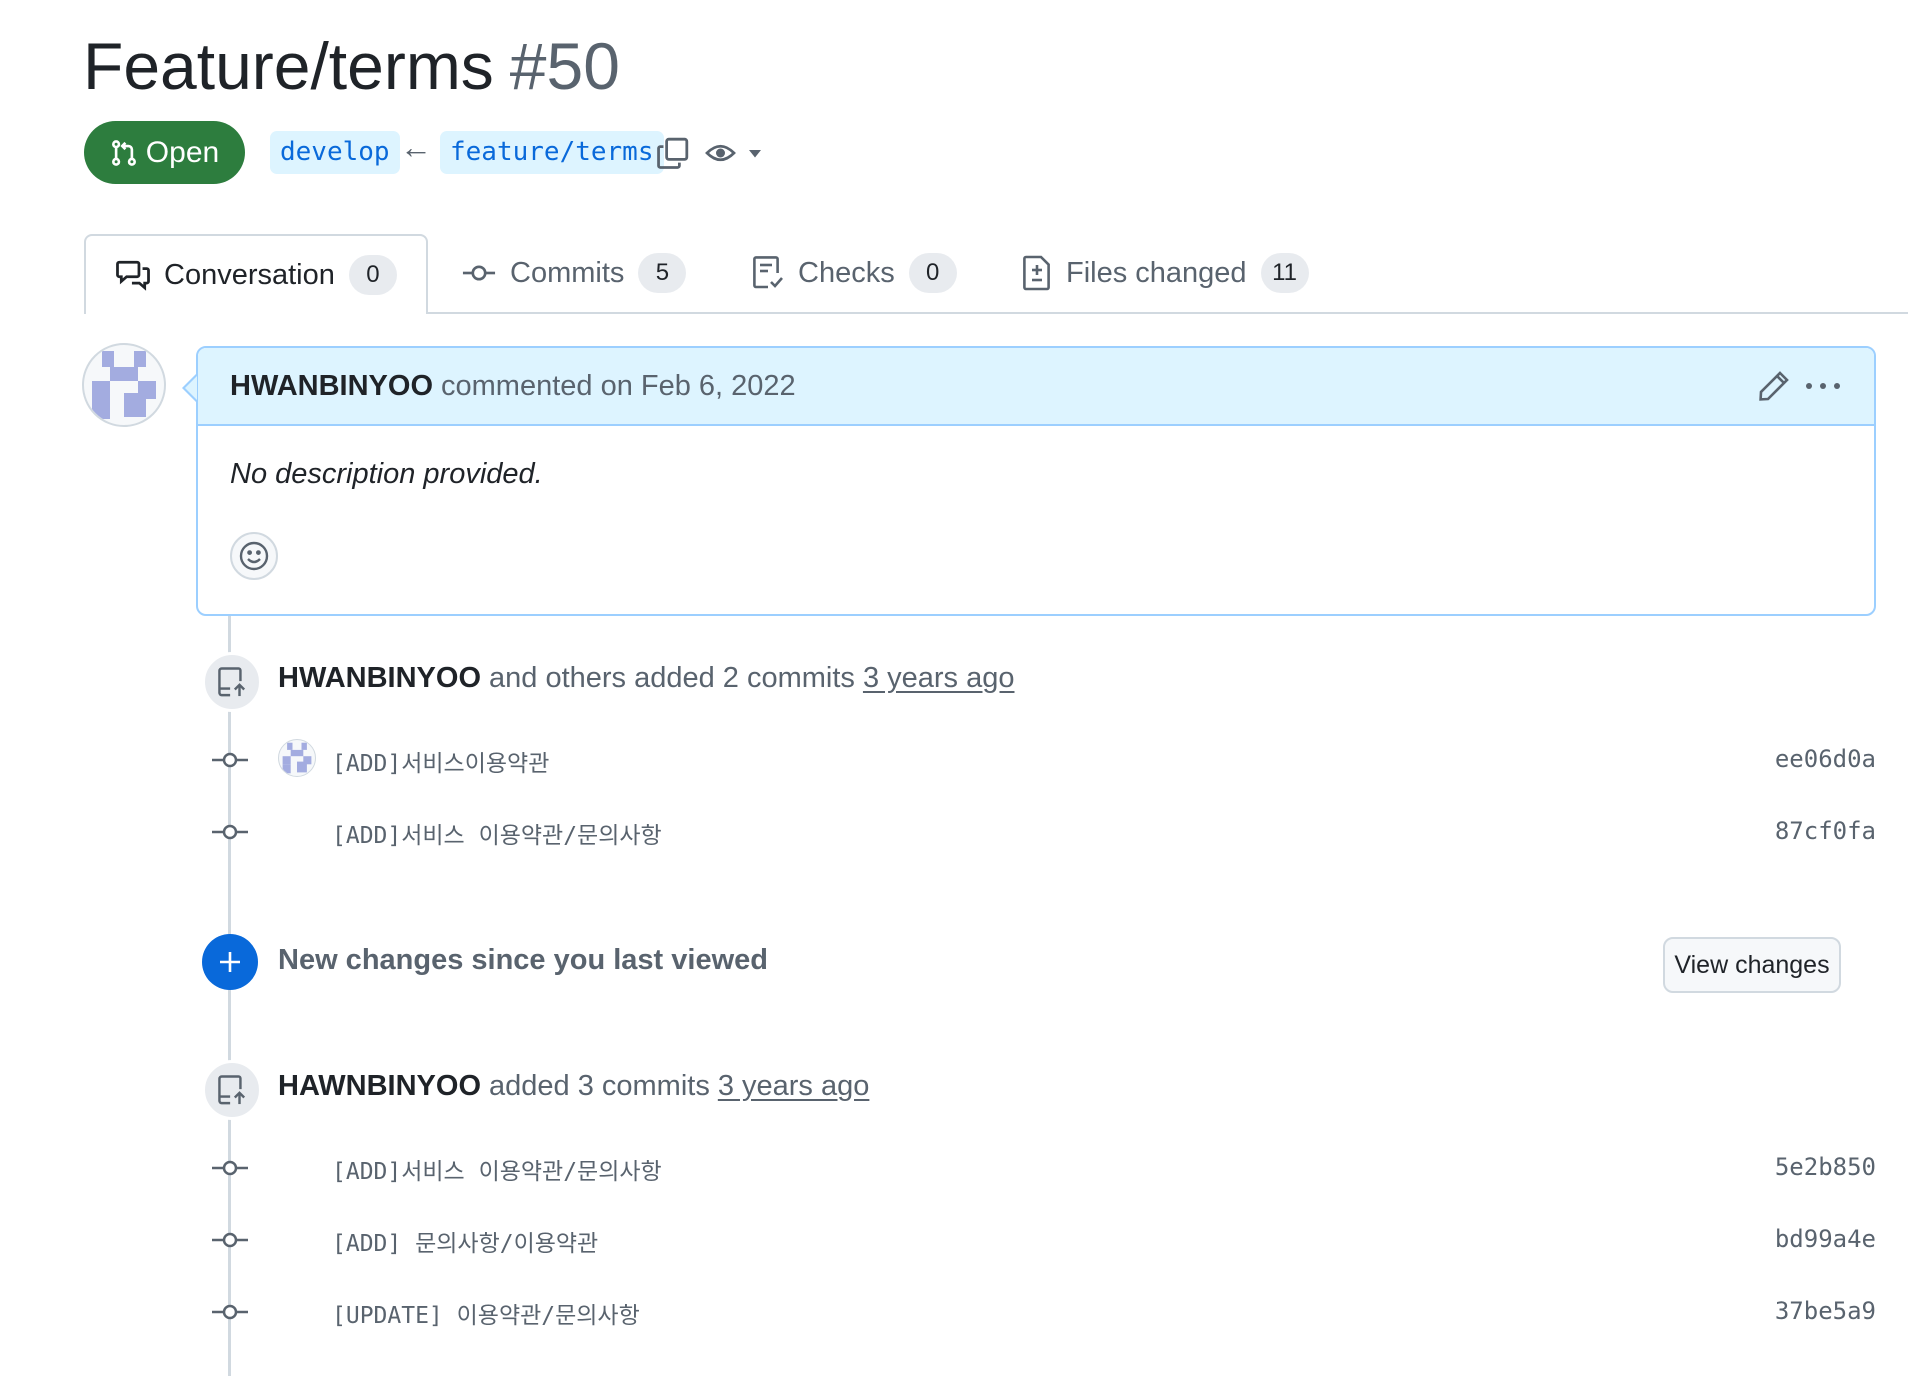 The width and height of the screenshot is (1908, 1376). I want to click on tab-label: Files changed, so click(1156, 272).